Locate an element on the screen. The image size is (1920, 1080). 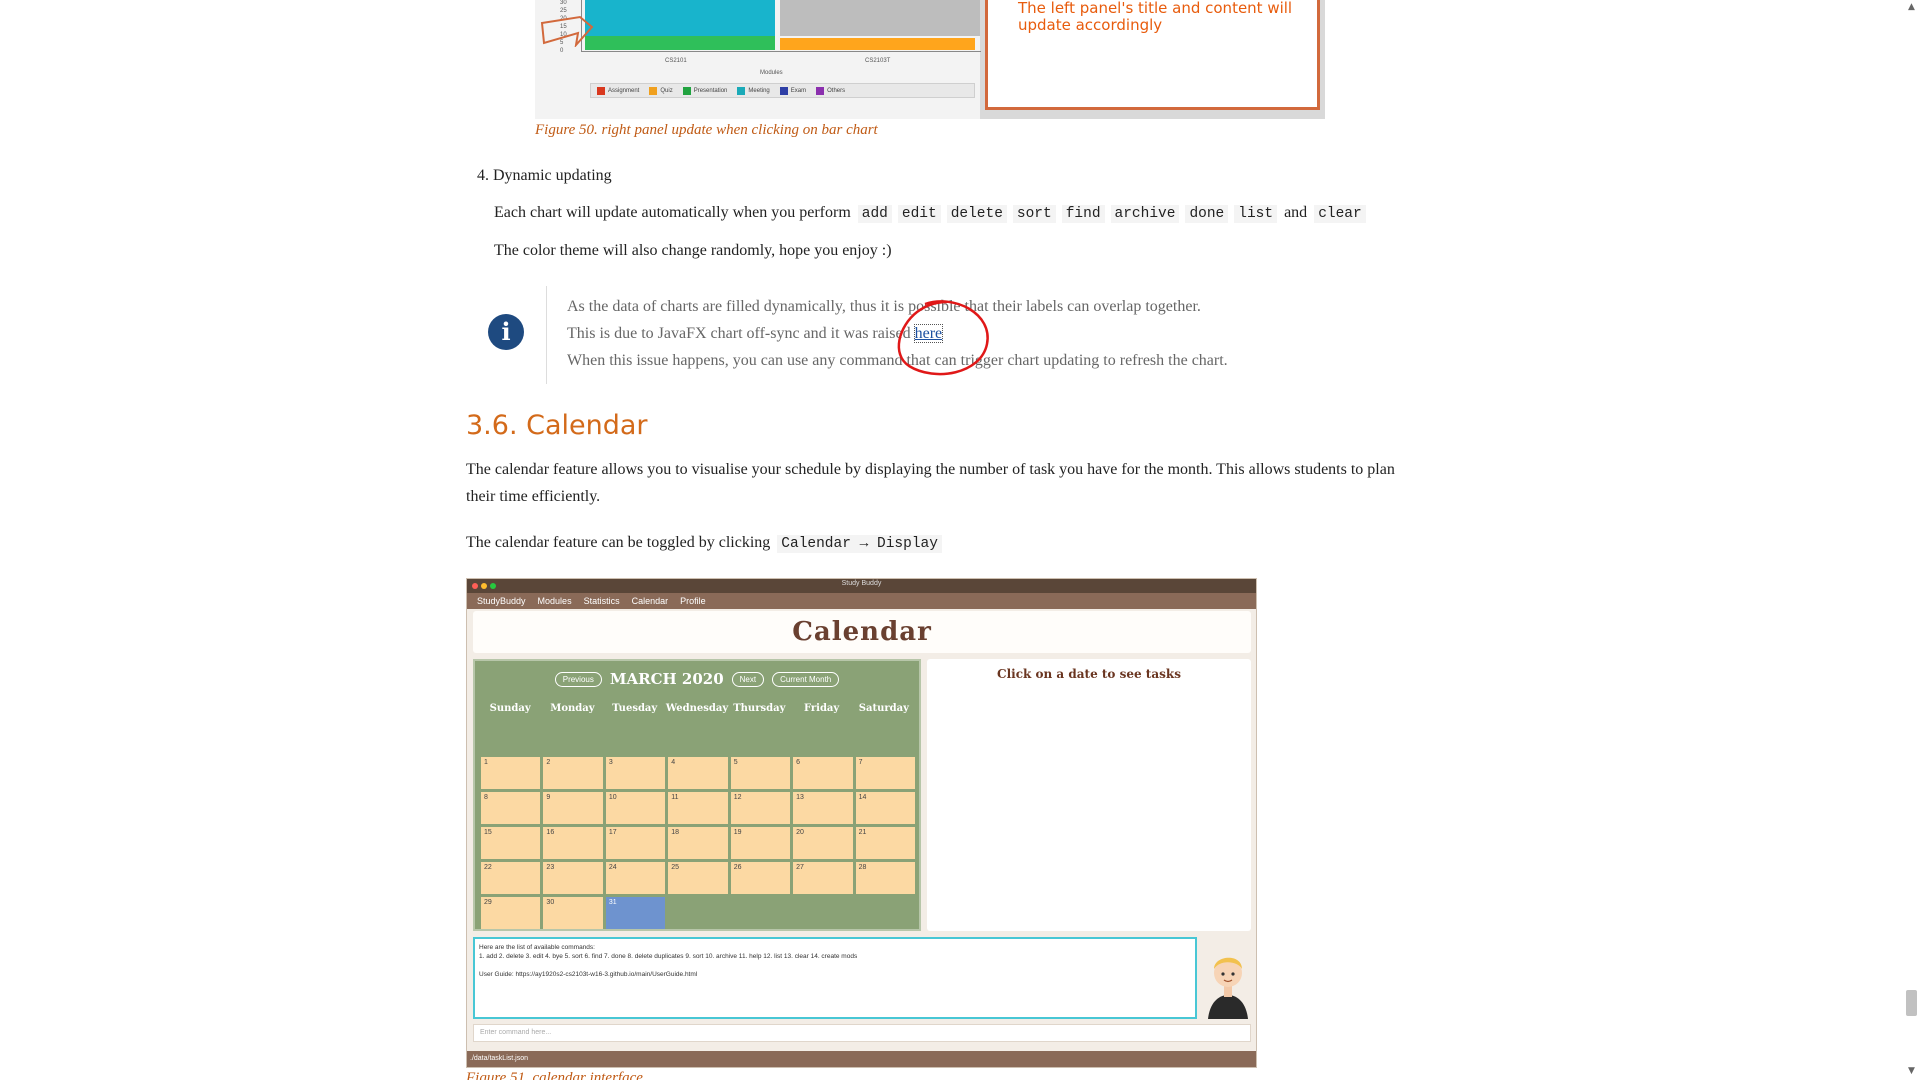
calendar-day-cell: 21 is located at coordinates (885, 843).